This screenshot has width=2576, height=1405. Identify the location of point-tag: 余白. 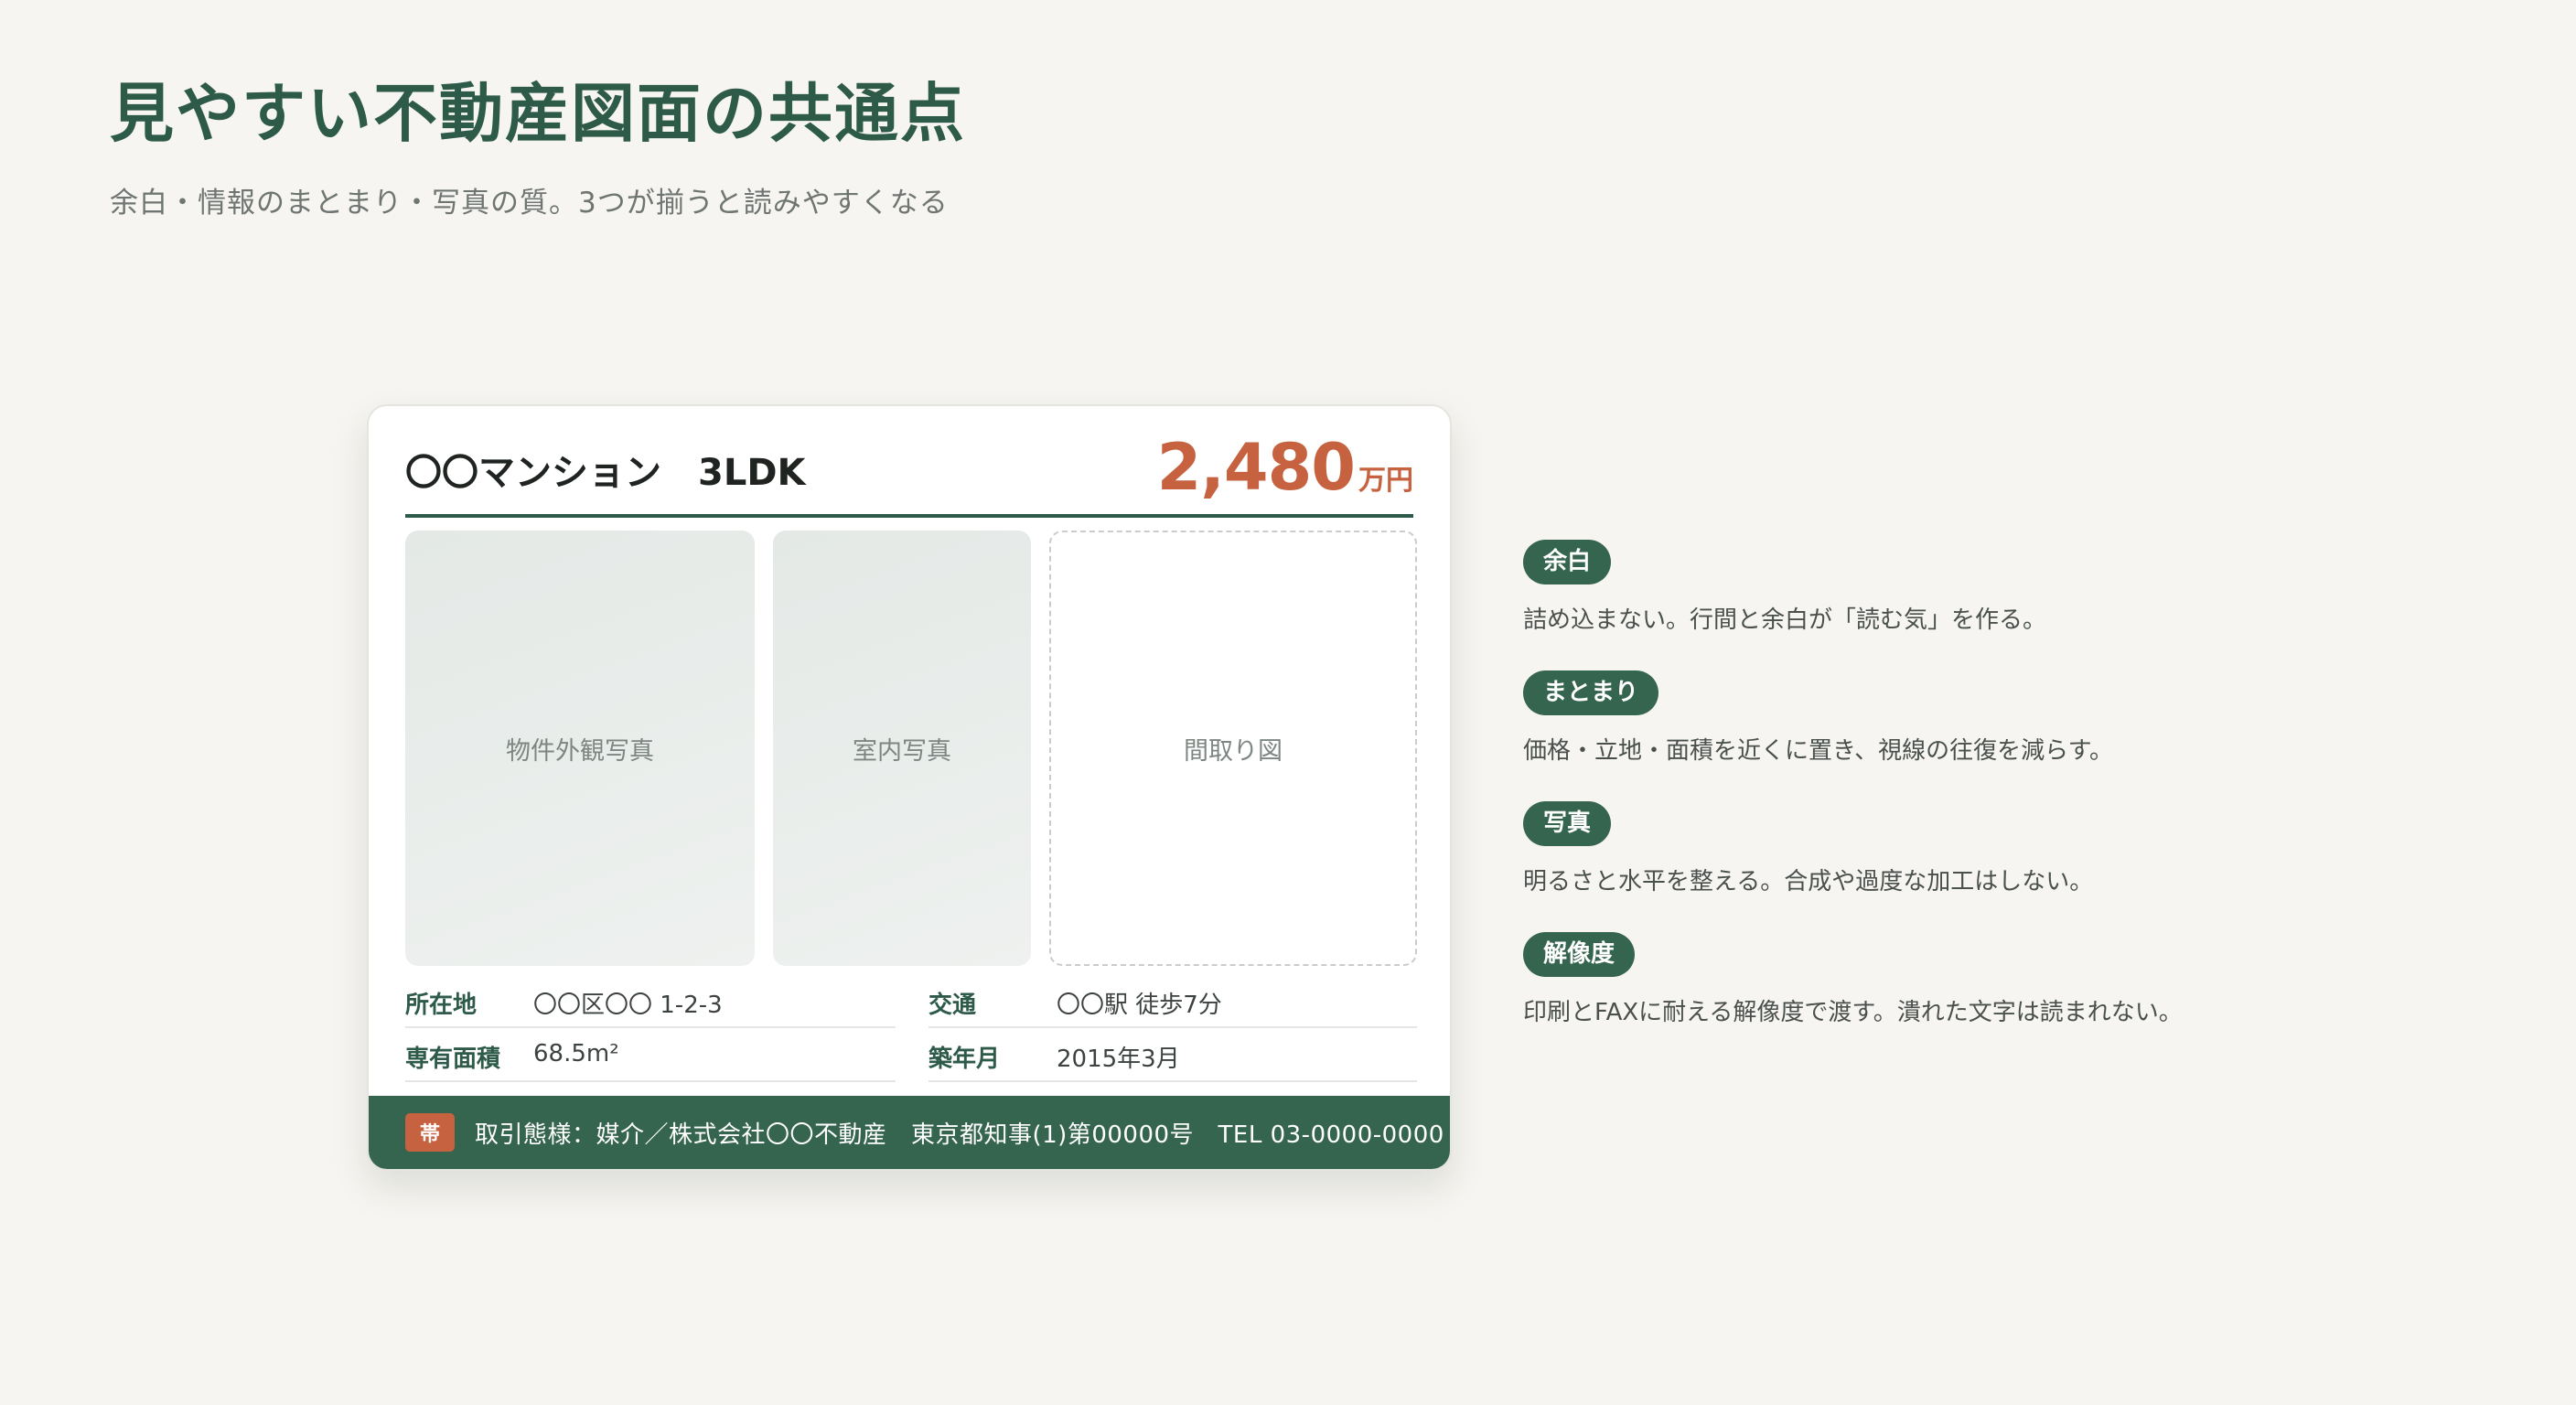
(1567, 562).